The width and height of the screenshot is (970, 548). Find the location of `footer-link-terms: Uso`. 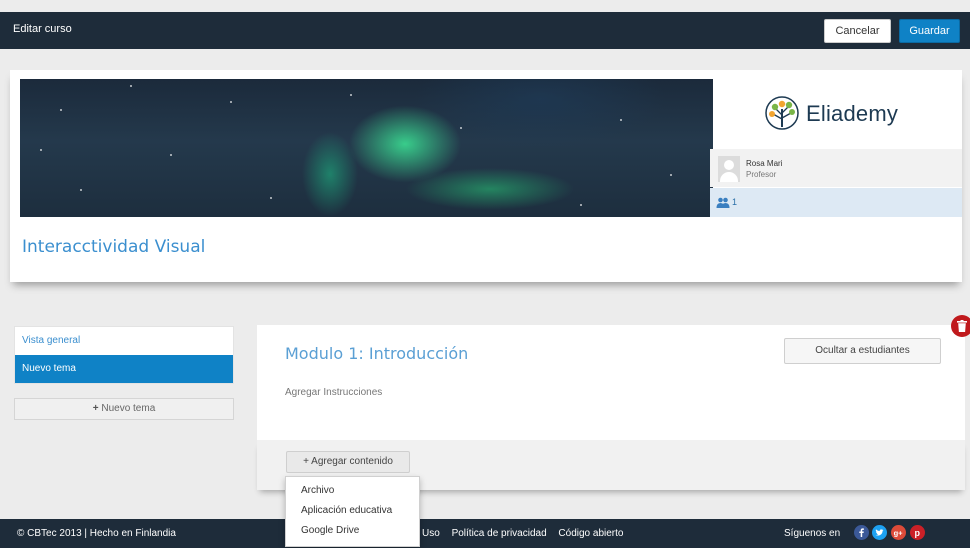

footer-link-terms: Uso is located at coordinates (431, 533).